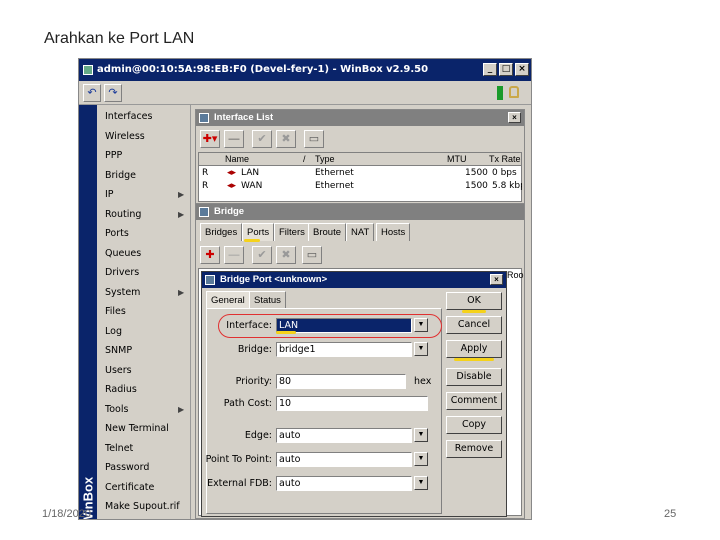  What do you see at coordinates (128, 116) in the screenshot?
I see `sidebar-item-interfaces: Interfaces` at bounding box center [128, 116].